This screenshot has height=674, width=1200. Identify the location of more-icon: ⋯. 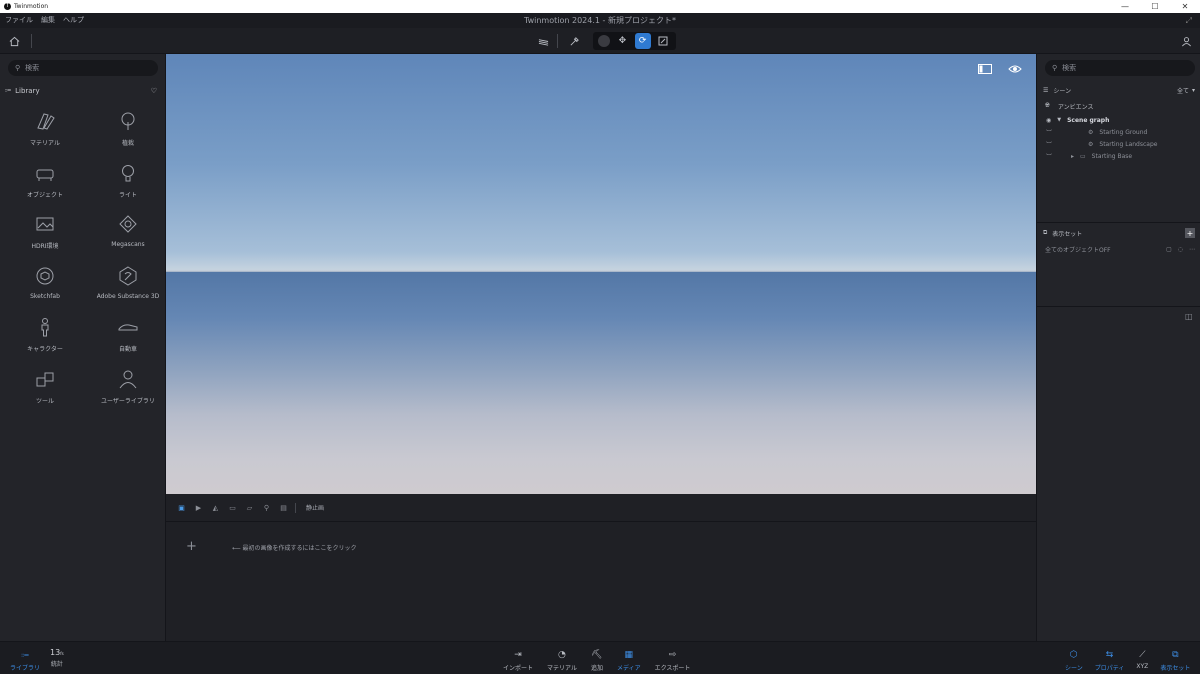
(1192, 249).